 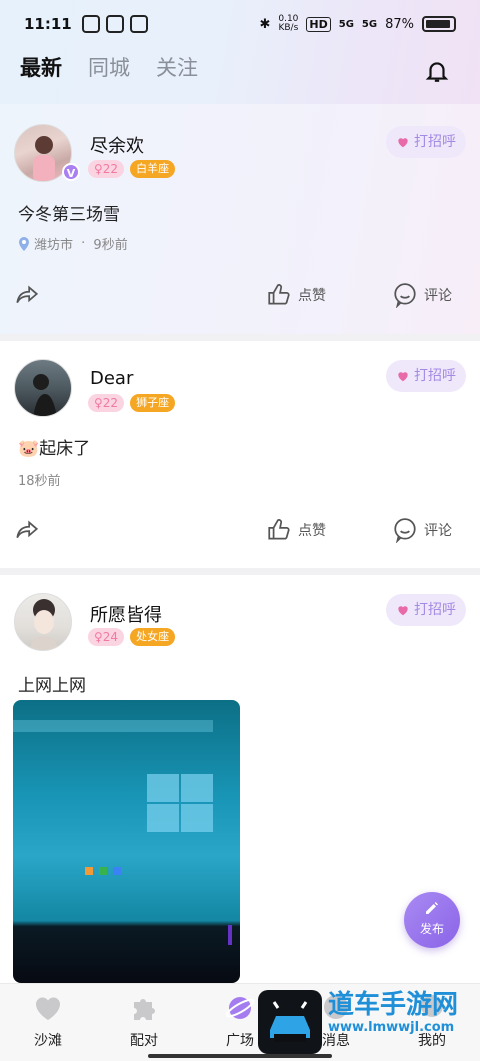 What do you see at coordinates (48, 24) in the screenshot?
I see `status-time: 11:11` at bounding box center [48, 24].